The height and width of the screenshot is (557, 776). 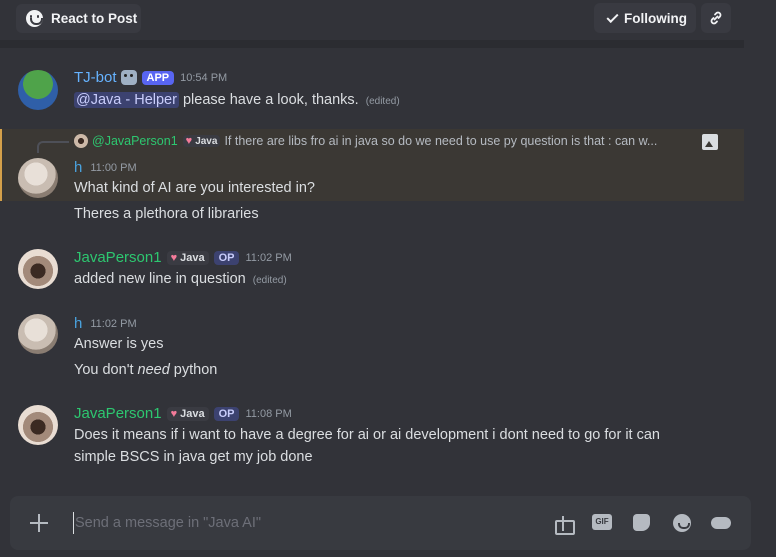 What do you see at coordinates (119, 344) in the screenshot?
I see `message-text: Answer is yes` at bounding box center [119, 344].